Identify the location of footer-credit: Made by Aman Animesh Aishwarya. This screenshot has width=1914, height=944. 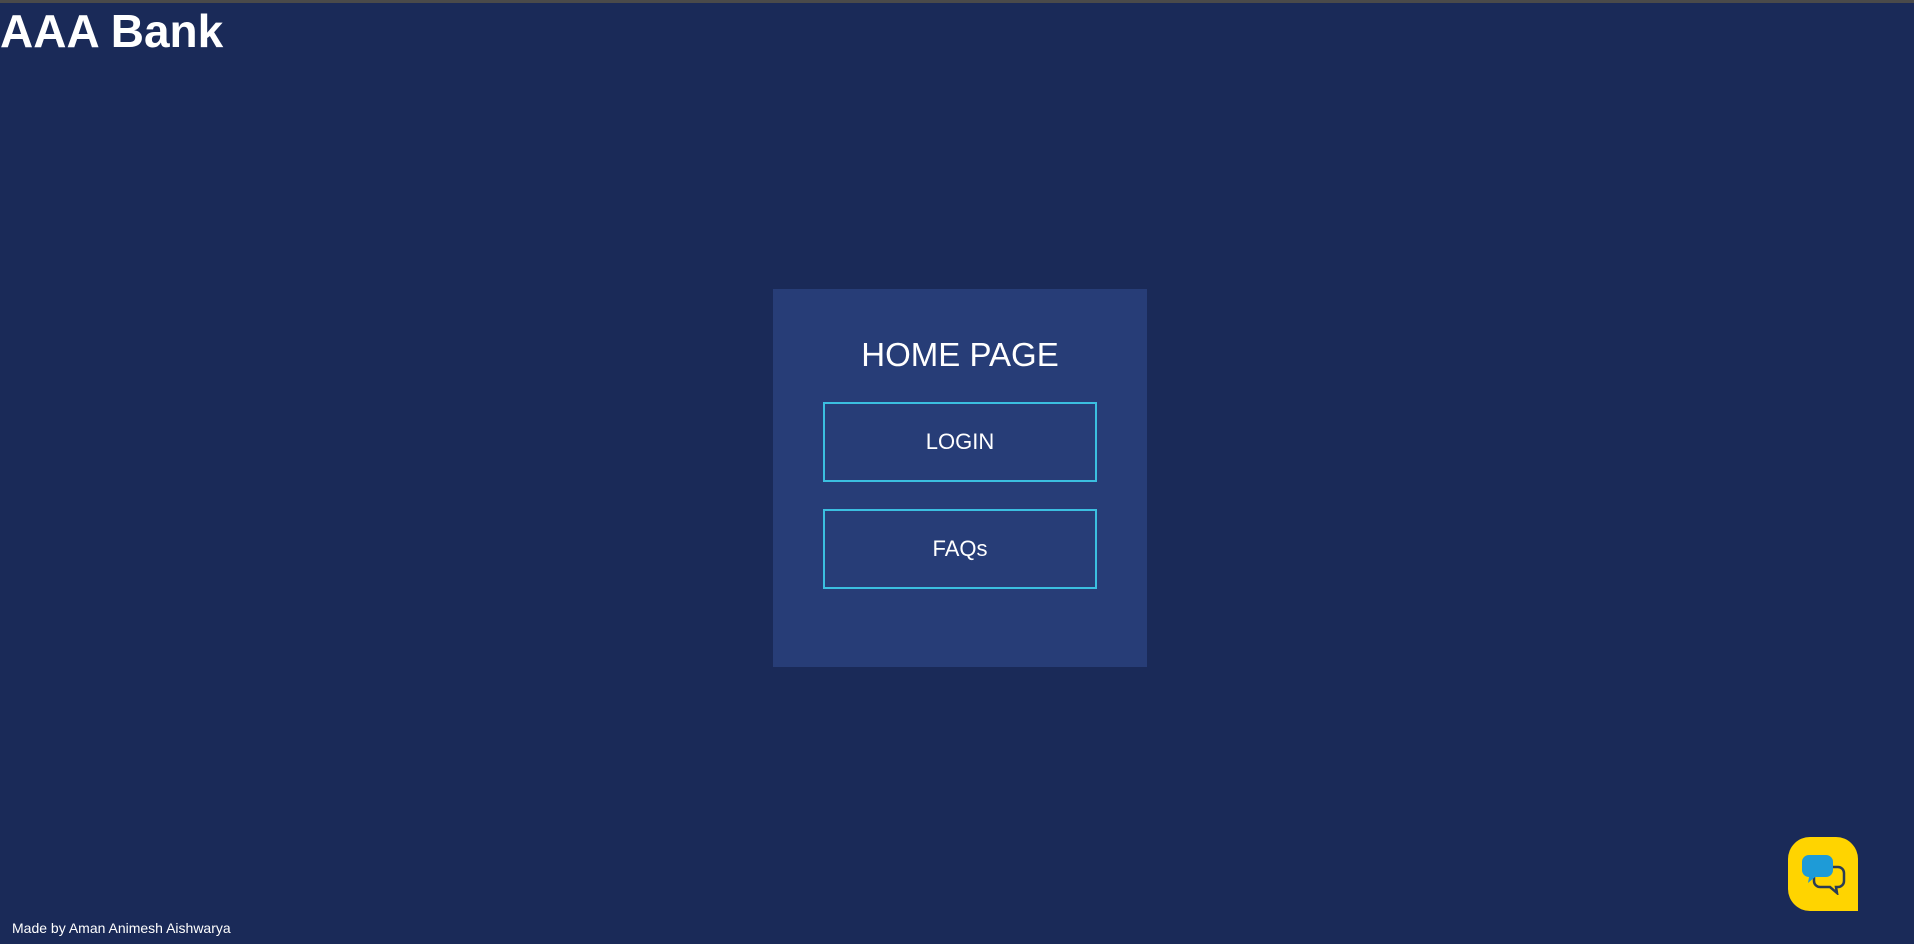
(121, 928).